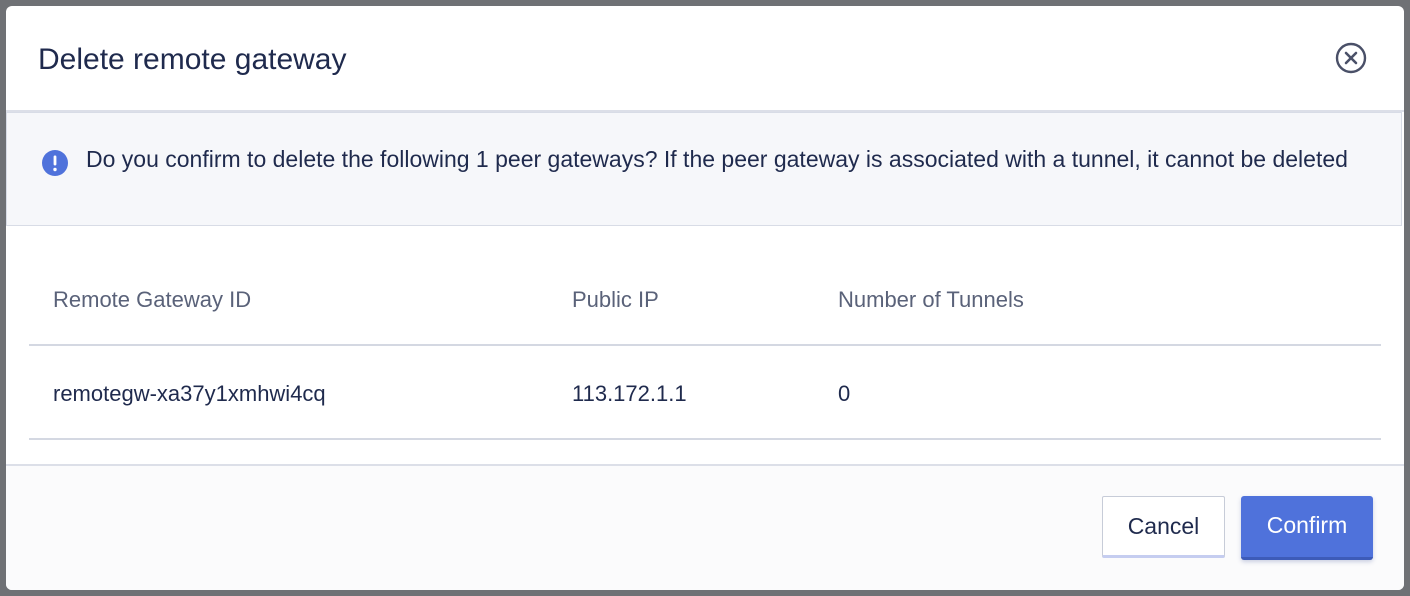  What do you see at coordinates (152, 299) in the screenshot?
I see `column-header-remote-gateway-id: Remote Gateway ID` at bounding box center [152, 299].